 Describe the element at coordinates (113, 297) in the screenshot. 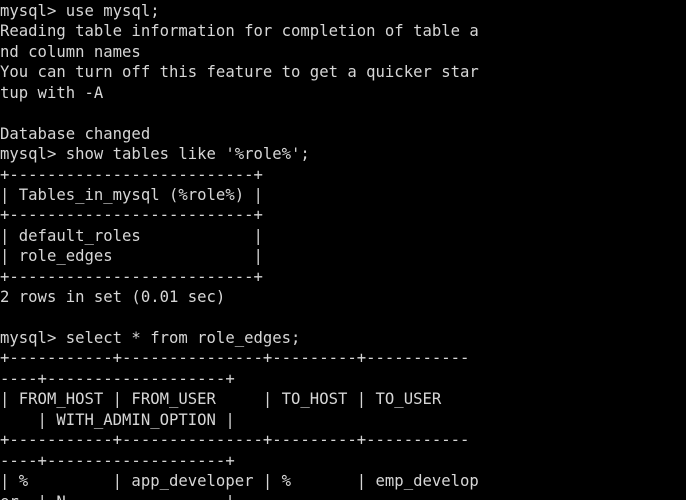

I see `terminal-line: 2 rows in set (0.01 sec)` at that location.